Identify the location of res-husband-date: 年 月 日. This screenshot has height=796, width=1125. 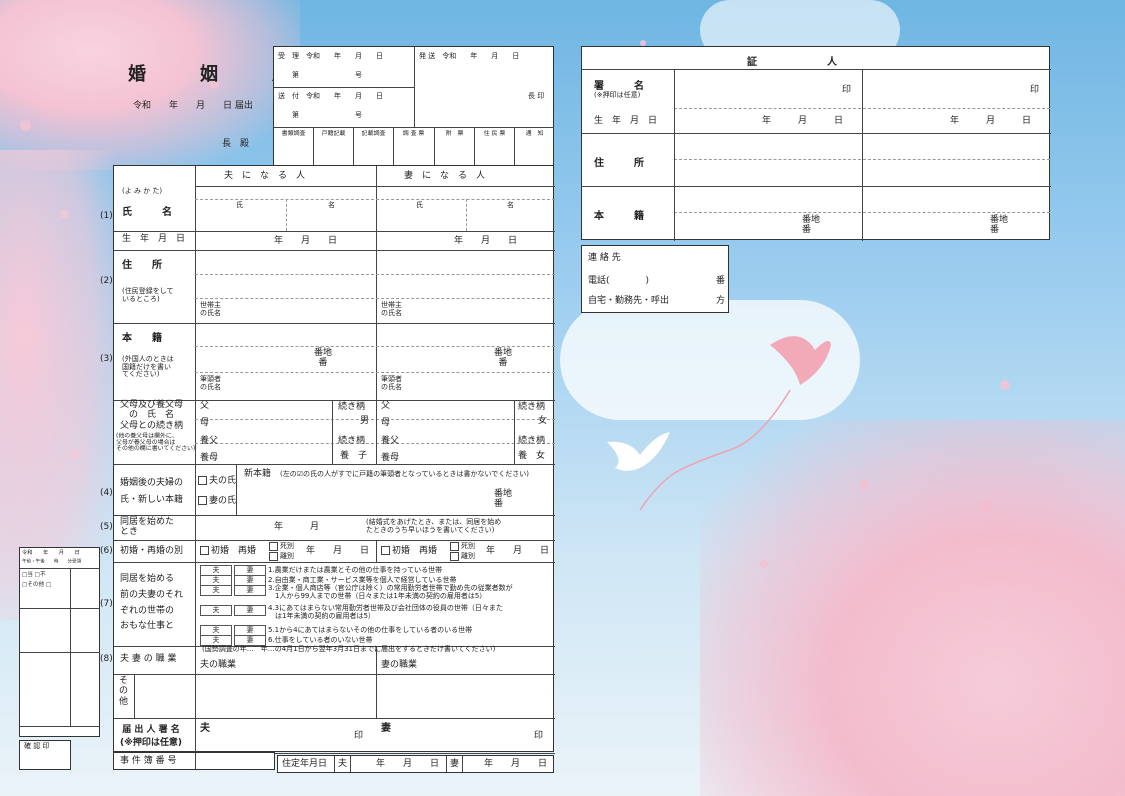
(407, 764).